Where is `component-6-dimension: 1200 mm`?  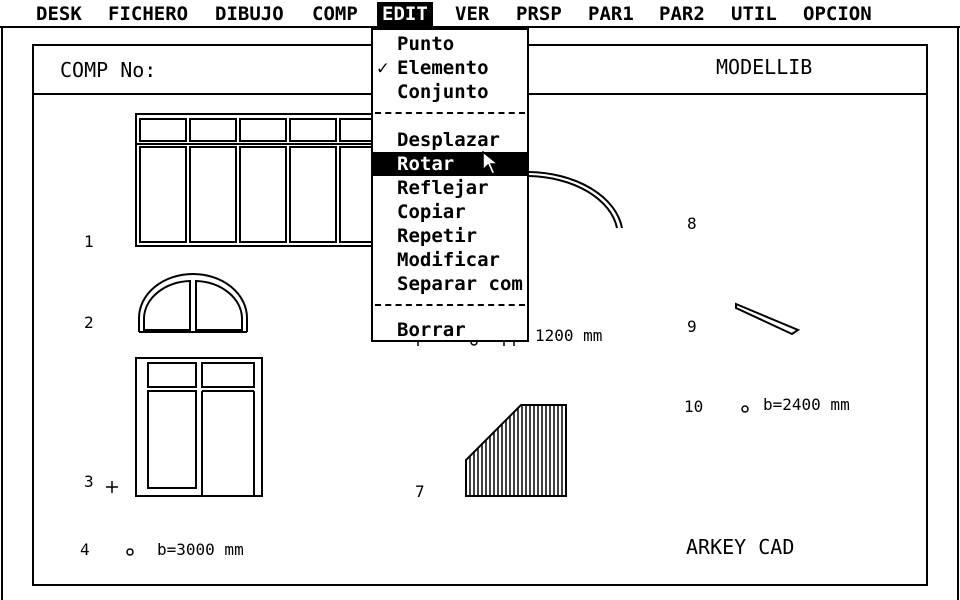 component-6-dimension: 1200 mm is located at coordinates (569, 335).